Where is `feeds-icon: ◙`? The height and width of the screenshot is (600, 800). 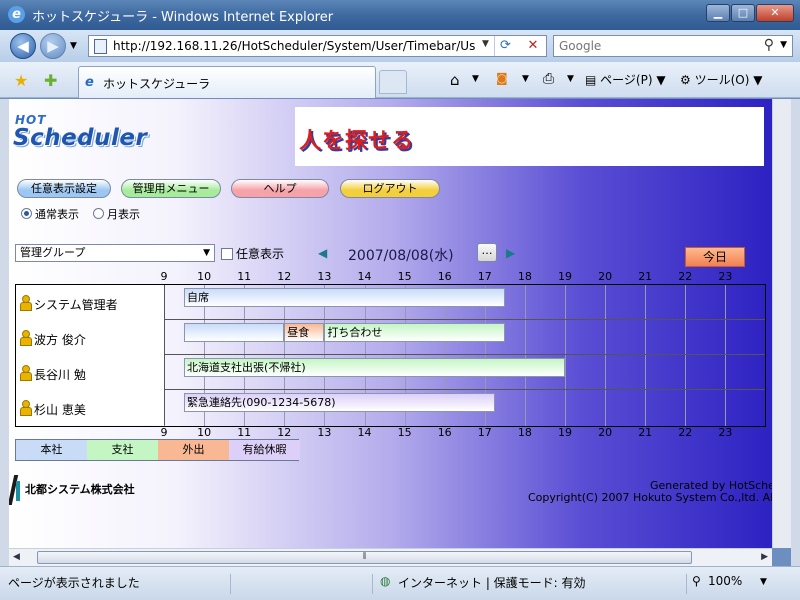 feeds-icon: ◙ is located at coordinates (502, 78).